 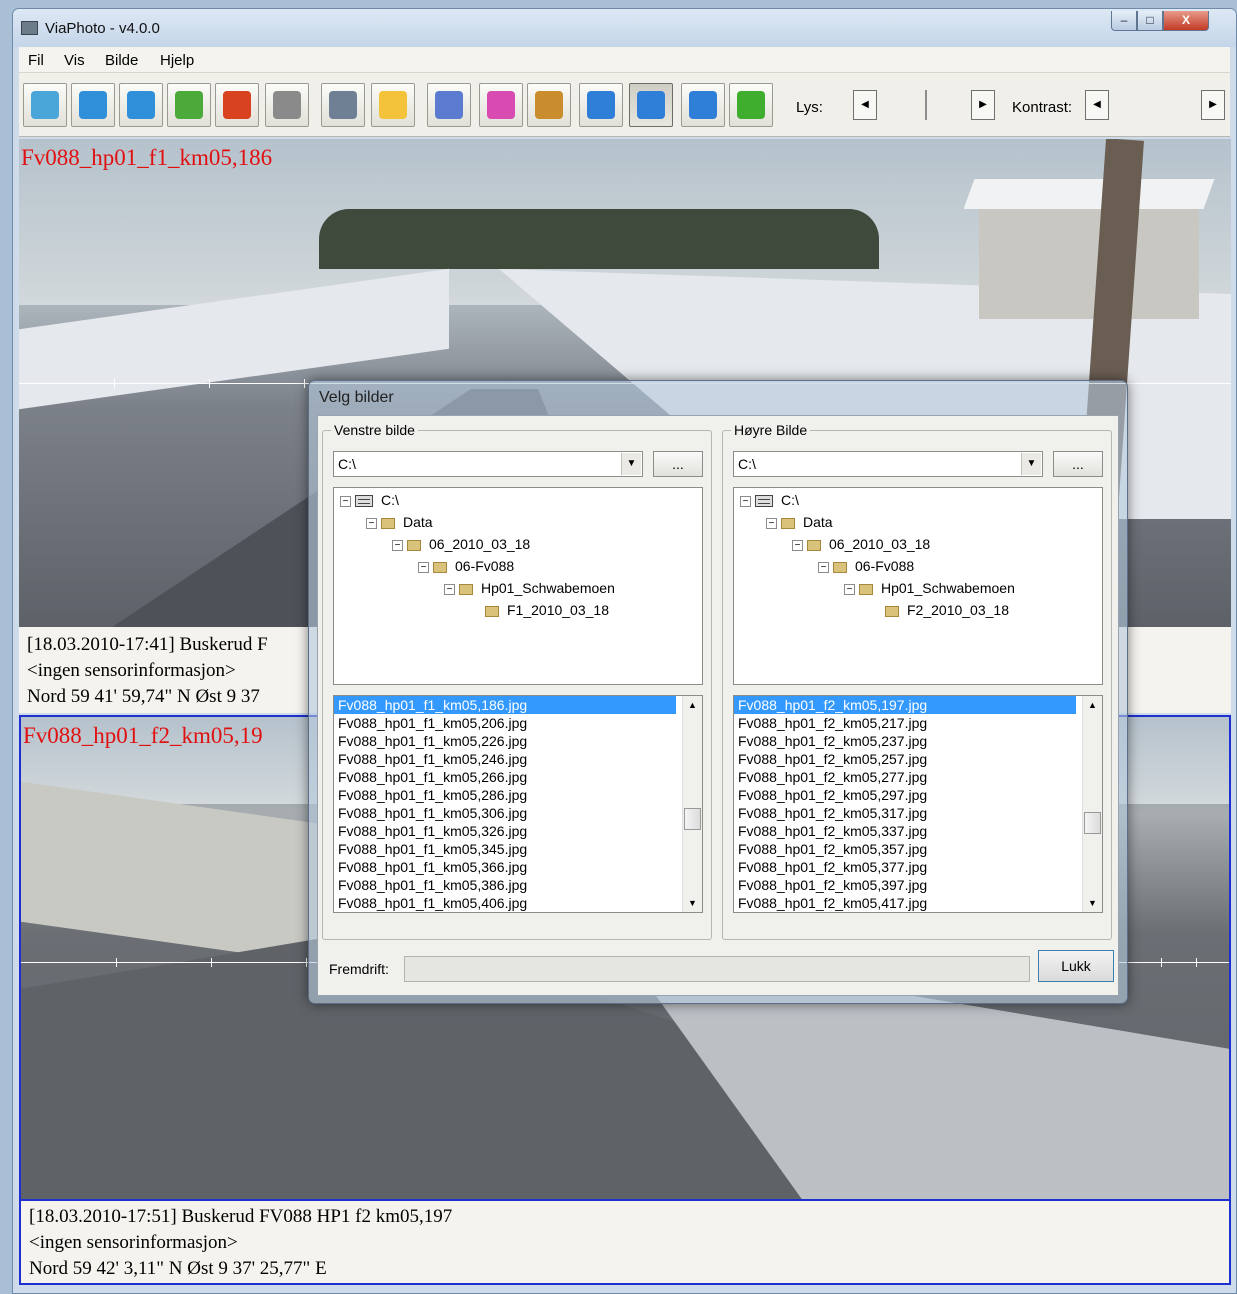 I want to click on file-list-item: Fv088_hp01_f1_km05,306.jpg, so click(x=505, y=813).